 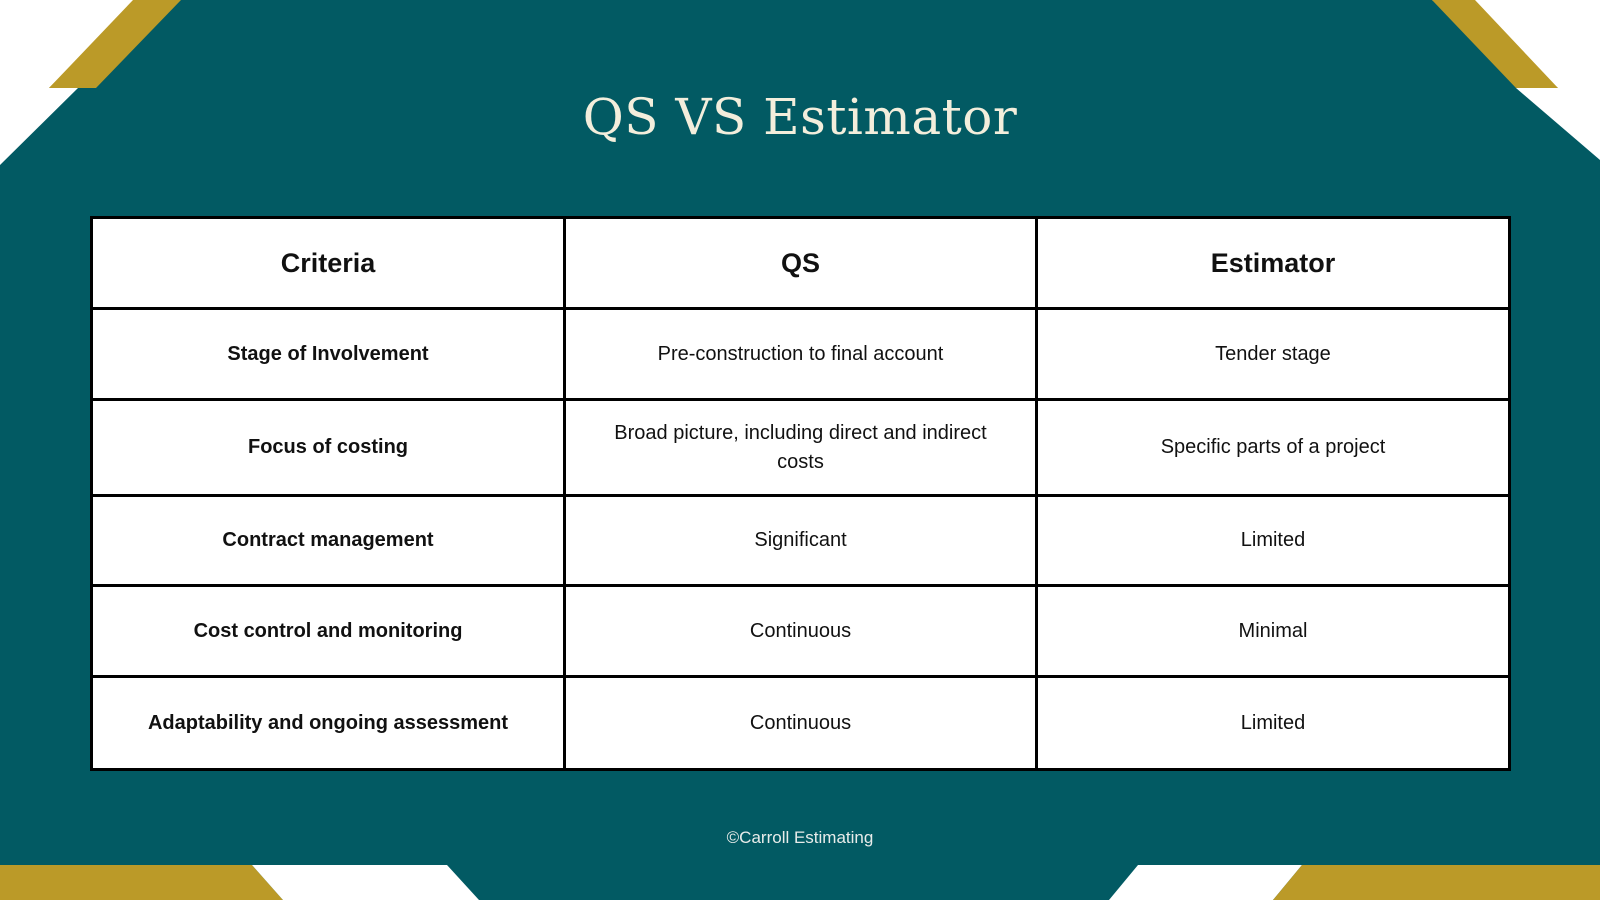 What do you see at coordinates (328, 263) in the screenshot?
I see `header-criteria: Criteria` at bounding box center [328, 263].